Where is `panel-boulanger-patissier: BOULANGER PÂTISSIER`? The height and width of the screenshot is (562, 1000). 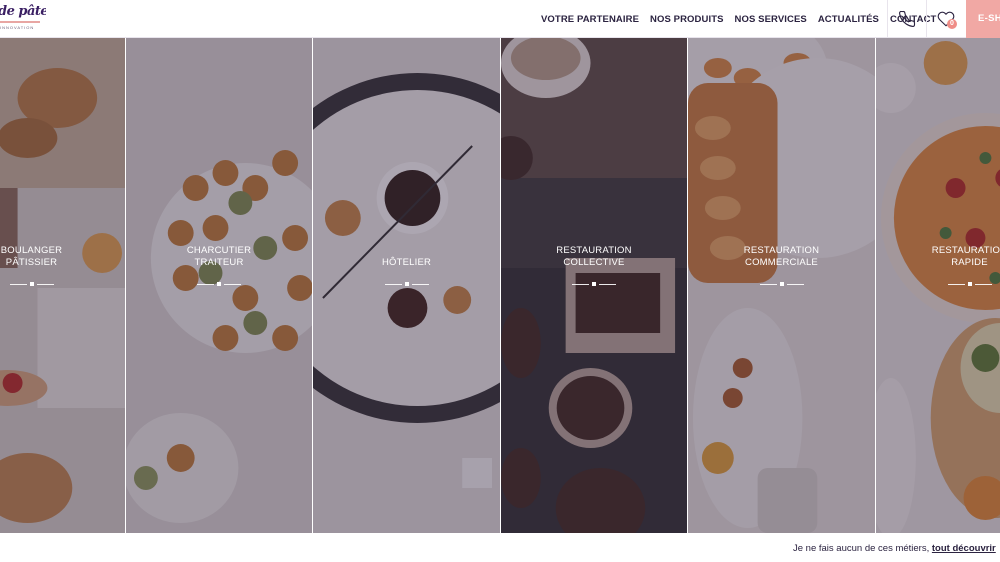 panel-boulanger-patissier: BOULANGER PÂTISSIER is located at coordinates (63, 285).